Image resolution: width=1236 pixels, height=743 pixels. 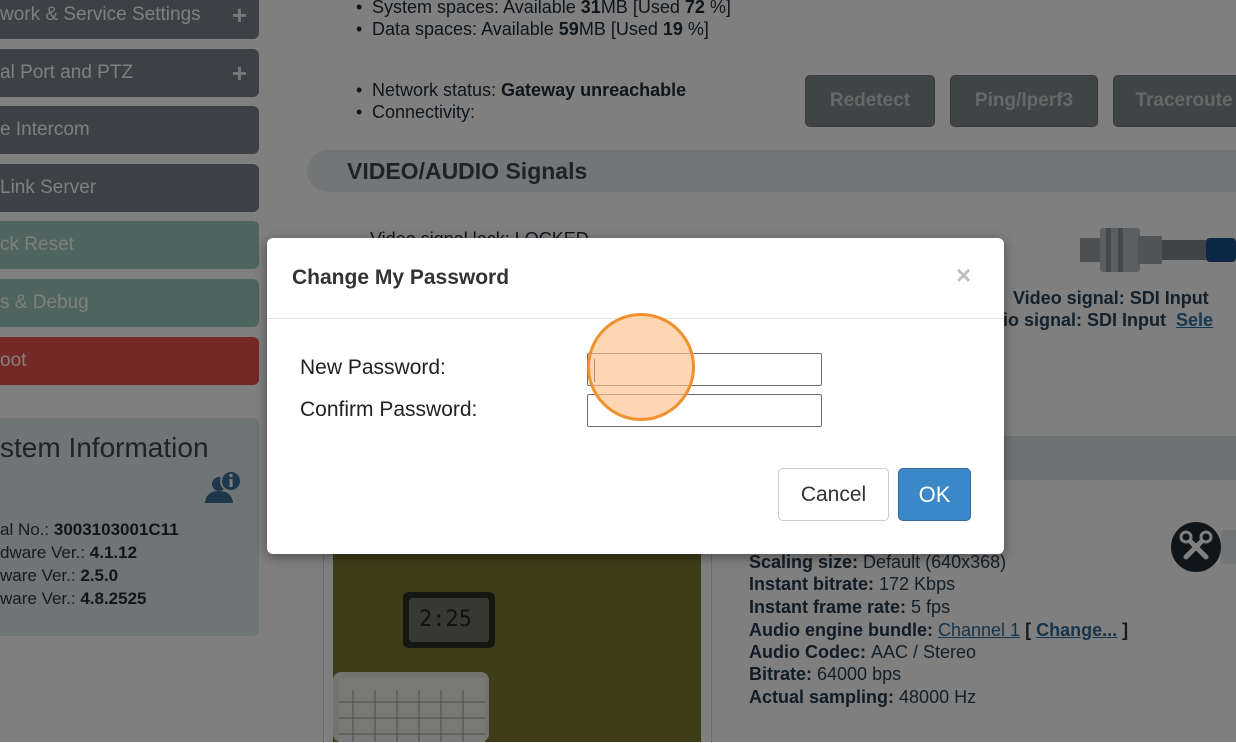 What do you see at coordinates (389, 409) in the screenshot?
I see `confirm-password-label: Confirm Password:` at bounding box center [389, 409].